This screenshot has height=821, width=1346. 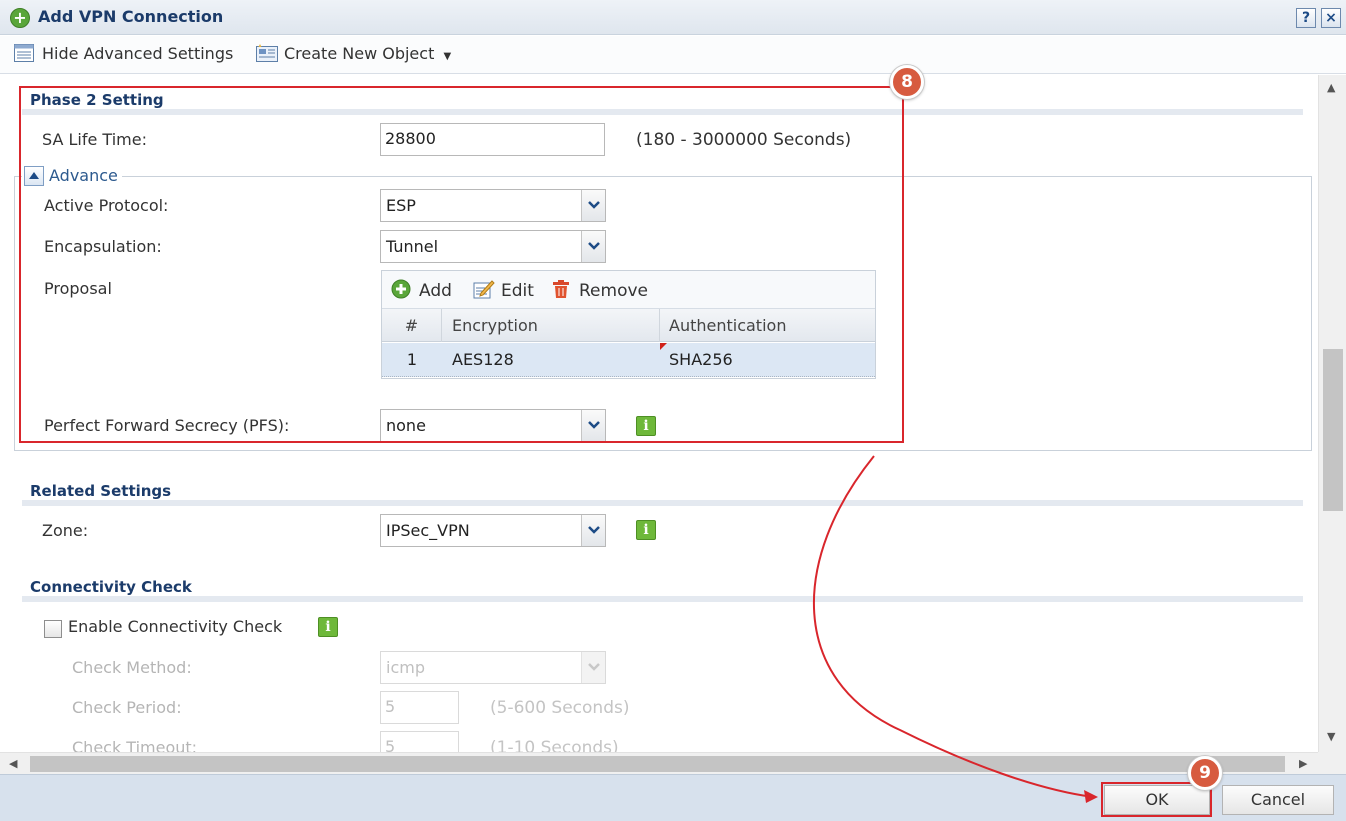 I want to click on annotation-arrow, so click(x=955, y=629).